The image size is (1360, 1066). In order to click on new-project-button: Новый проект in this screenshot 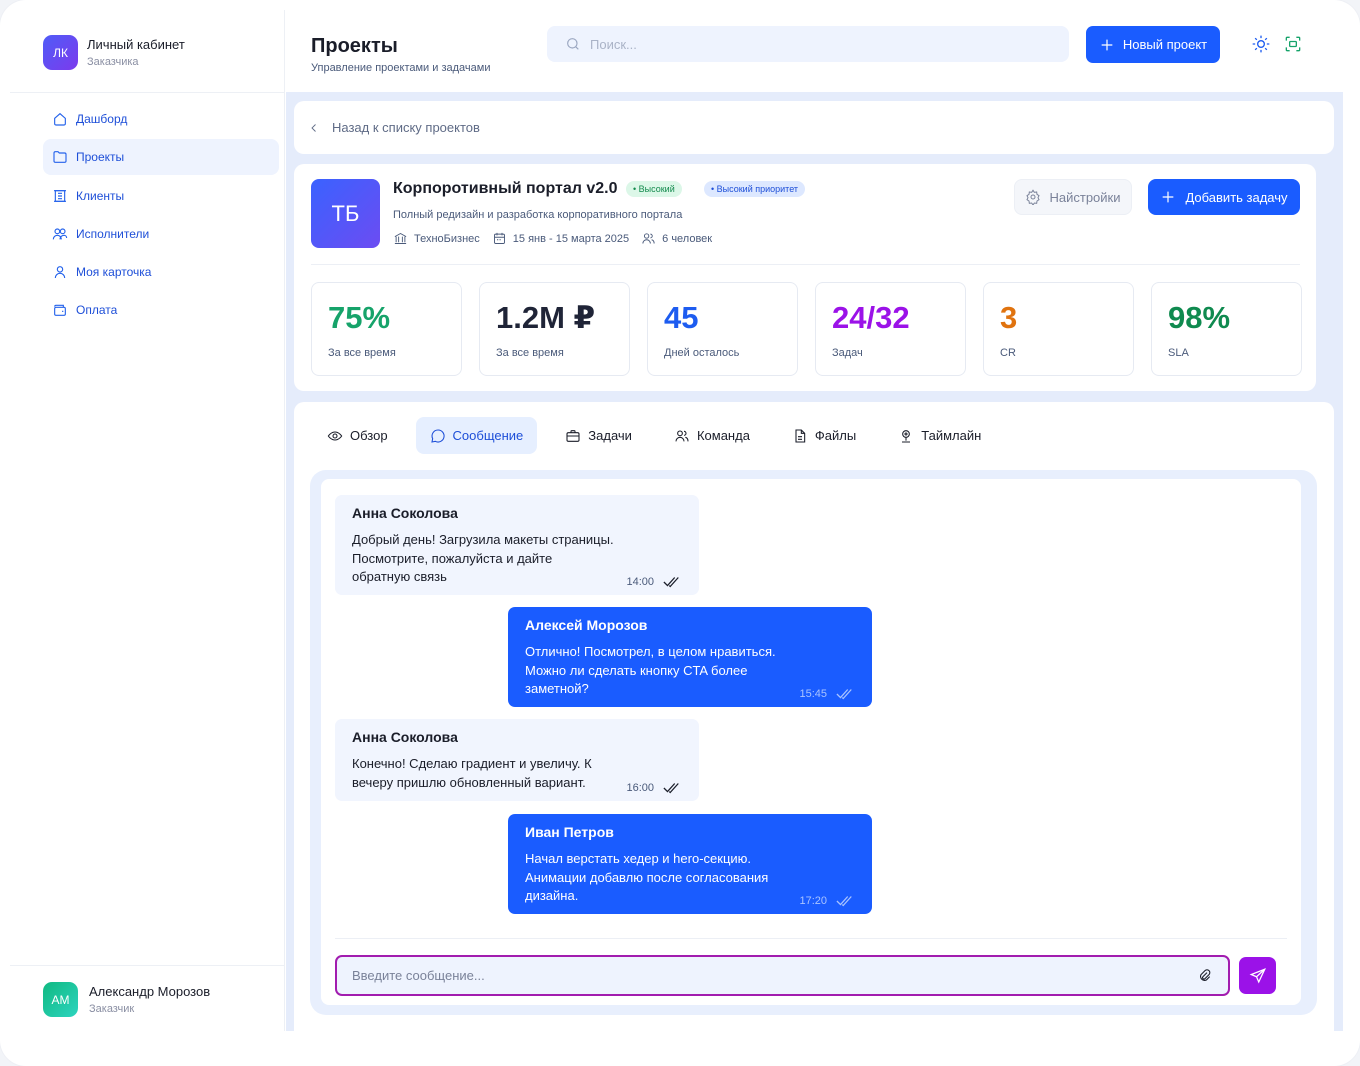, I will do `click(1153, 44)`.